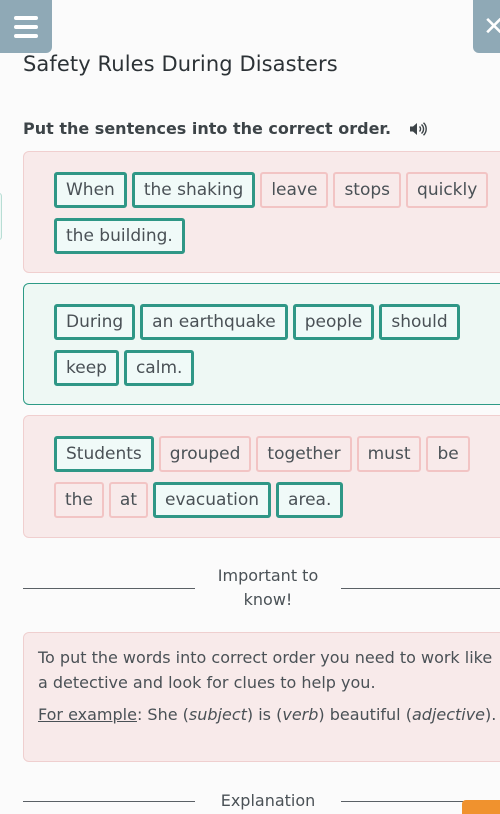  What do you see at coordinates (294, 190) in the screenshot?
I see `word-chip: leave` at bounding box center [294, 190].